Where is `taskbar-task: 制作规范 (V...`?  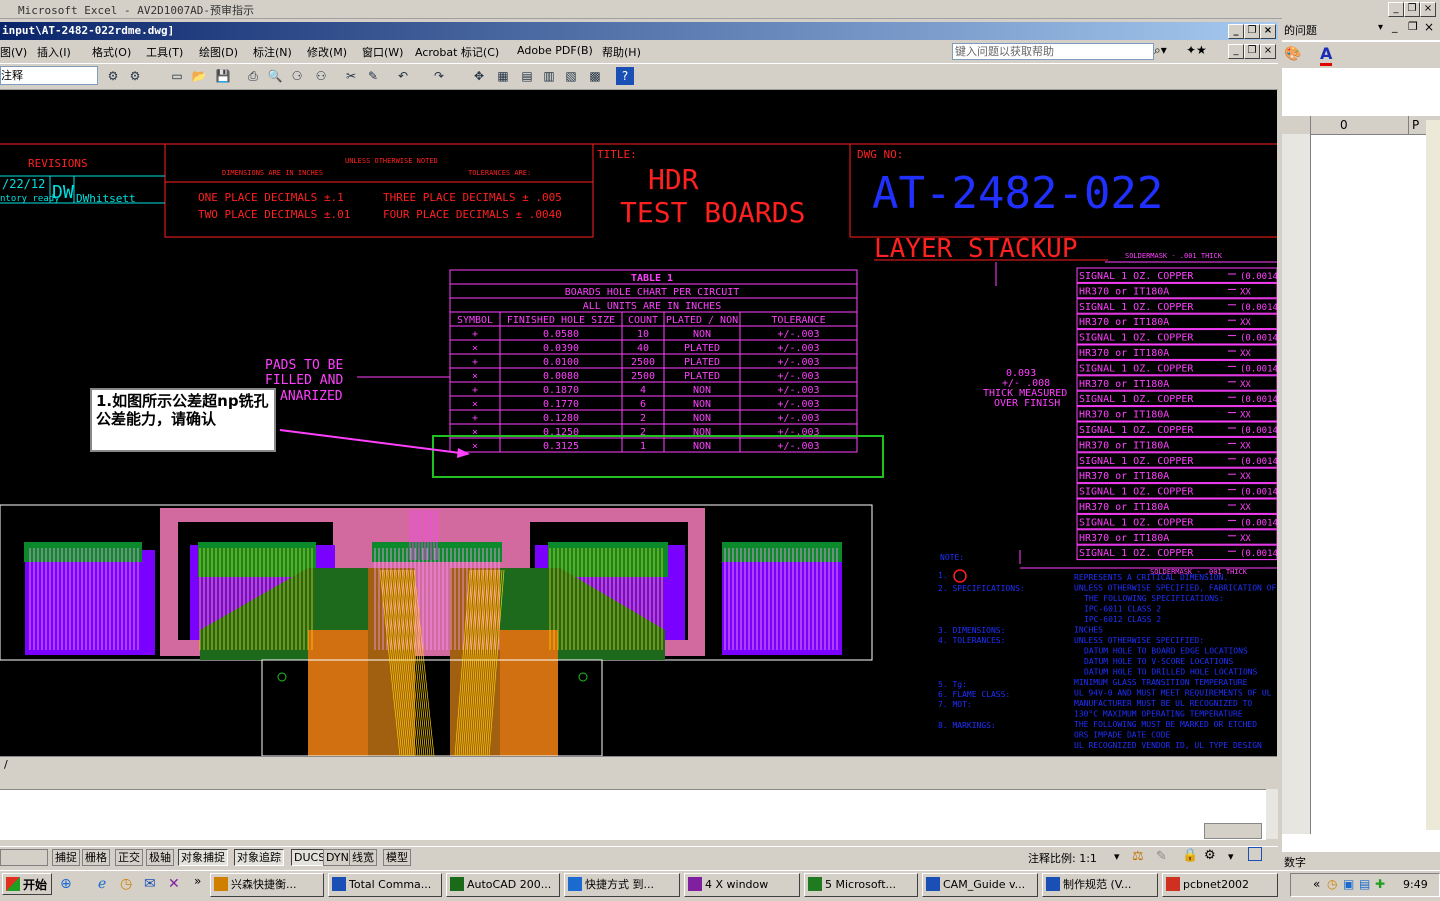 taskbar-task: 制作规范 (V... is located at coordinates (1100, 885).